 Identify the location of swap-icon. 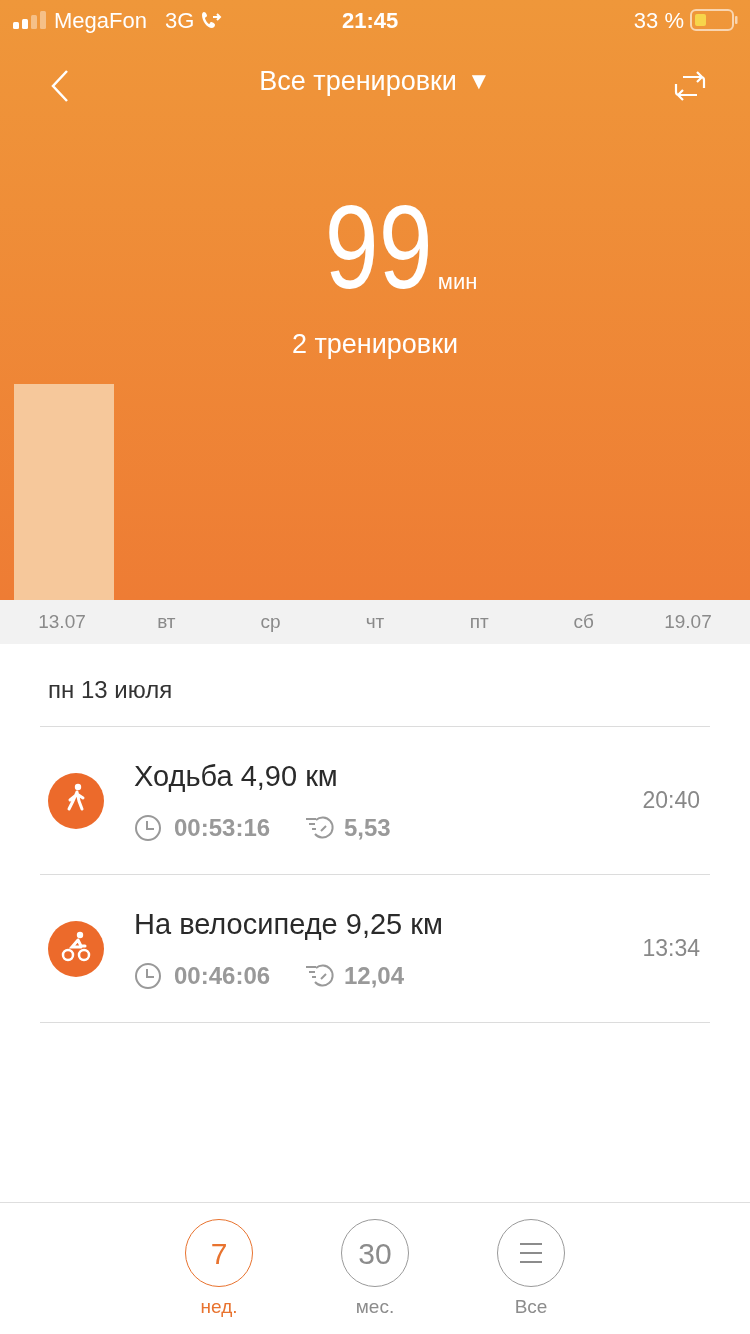
(690, 86).